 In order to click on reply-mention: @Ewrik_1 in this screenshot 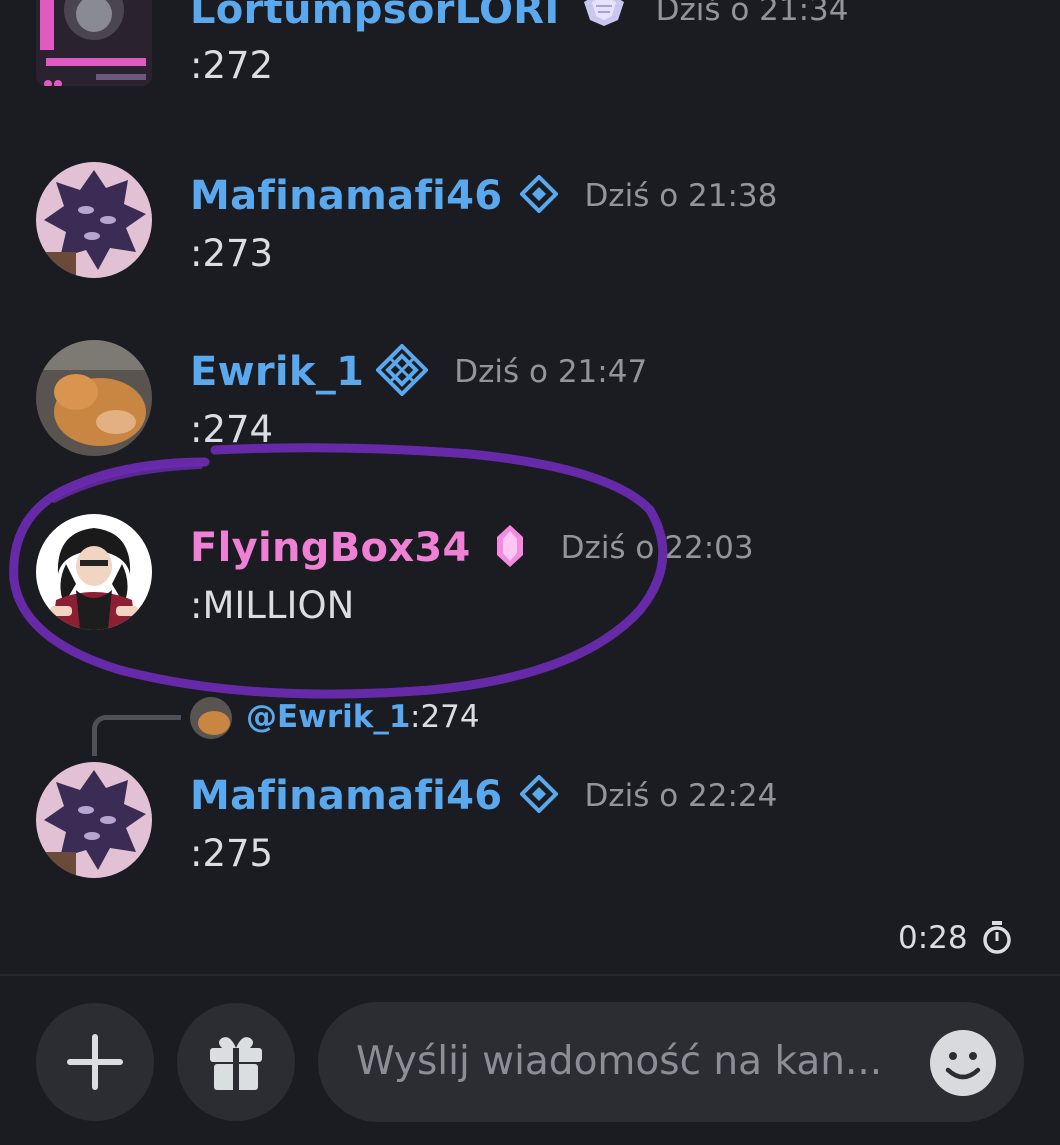, I will do `click(328, 717)`.